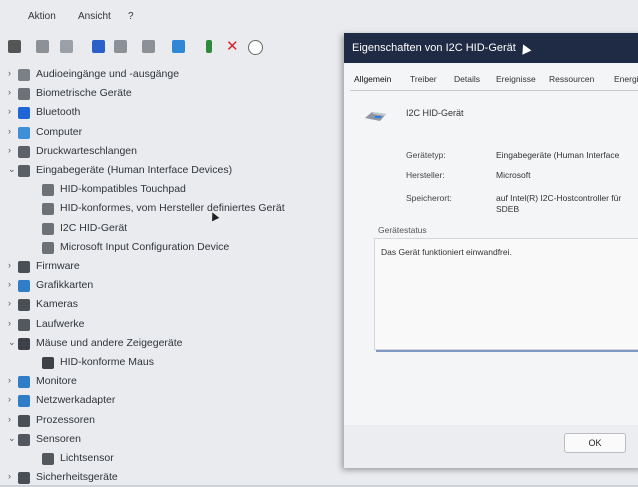 Image resolution: width=638 pixels, height=487 pixels. Describe the element at coordinates (84, 93) in the screenshot. I see `tree-item-label: Biometrische Geräte` at that location.